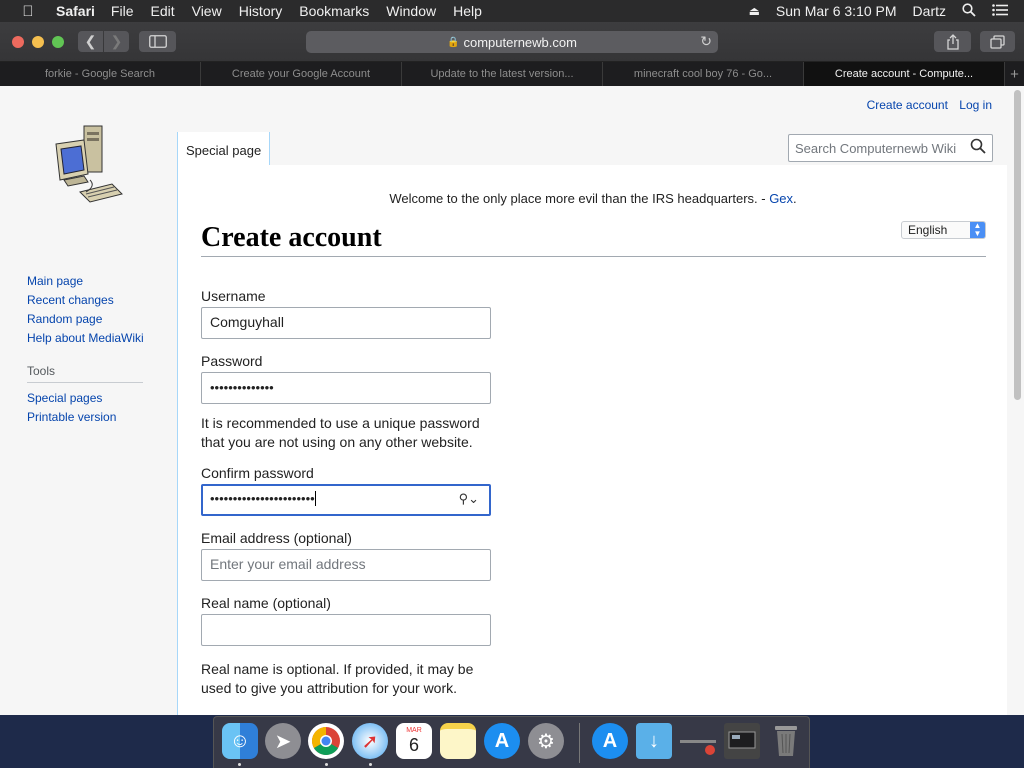 The width and height of the screenshot is (1024, 768). What do you see at coordinates (232, 361) in the screenshot?
I see `password-label: Password` at bounding box center [232, 361].